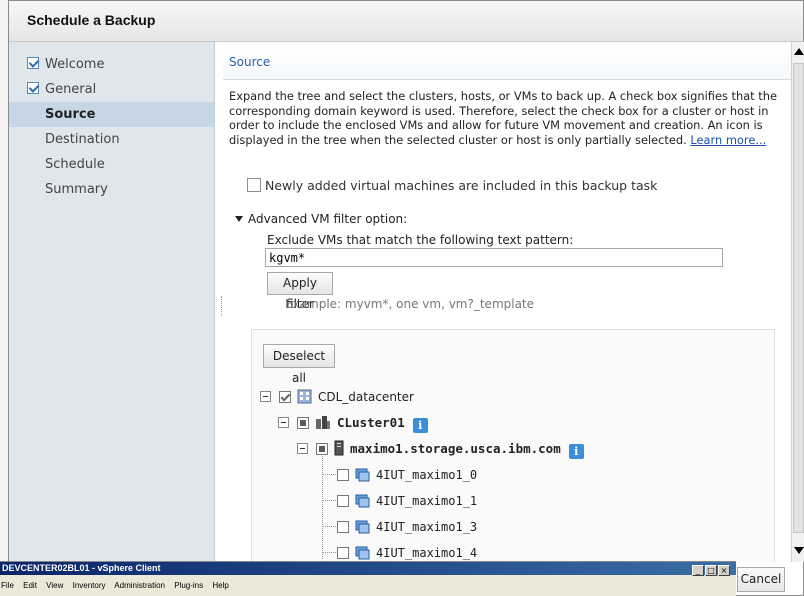 This screenshot has width=804, height=596. I want to click on dialog-title: Schedule a Backup, so click(91, 20).